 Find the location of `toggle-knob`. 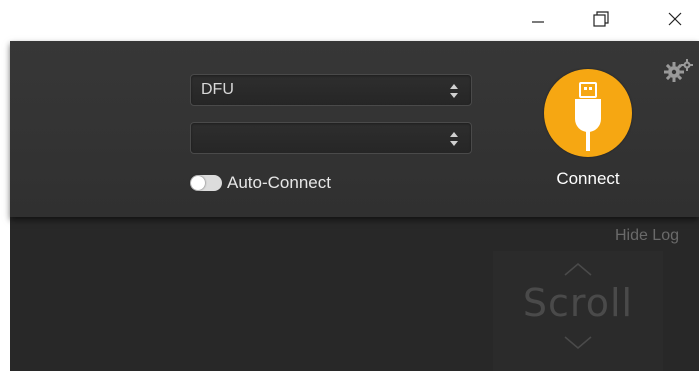

toggle-knob is located at coordinates (198, 183).